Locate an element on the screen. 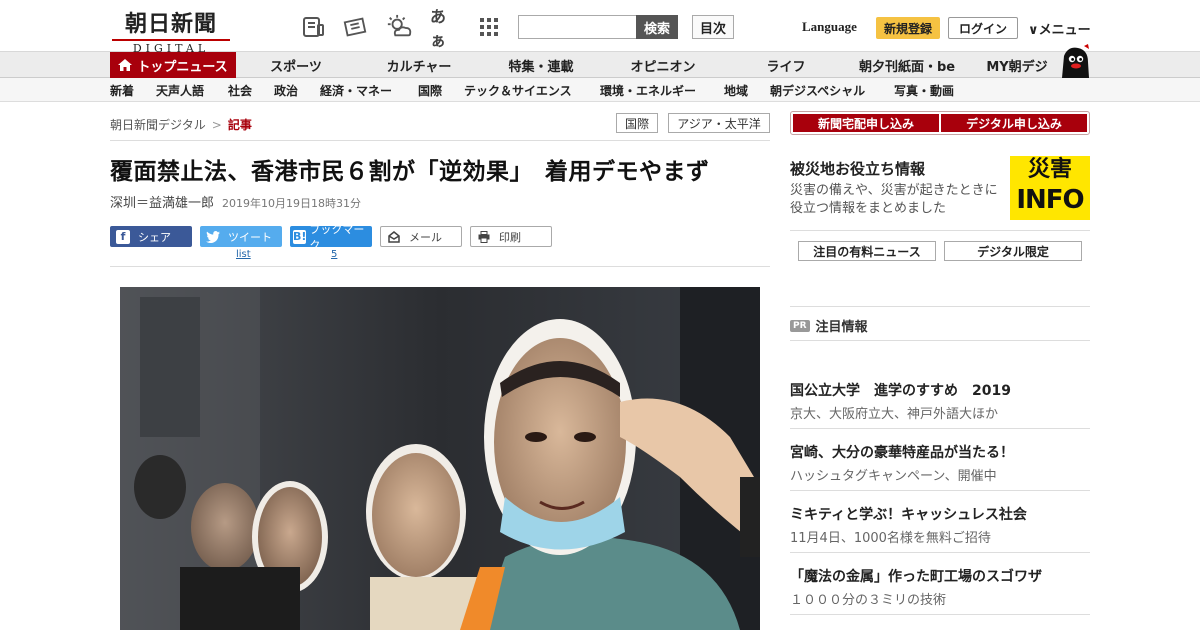  chevron-down-icon: ∨ is located at coordinates (1033, 30).